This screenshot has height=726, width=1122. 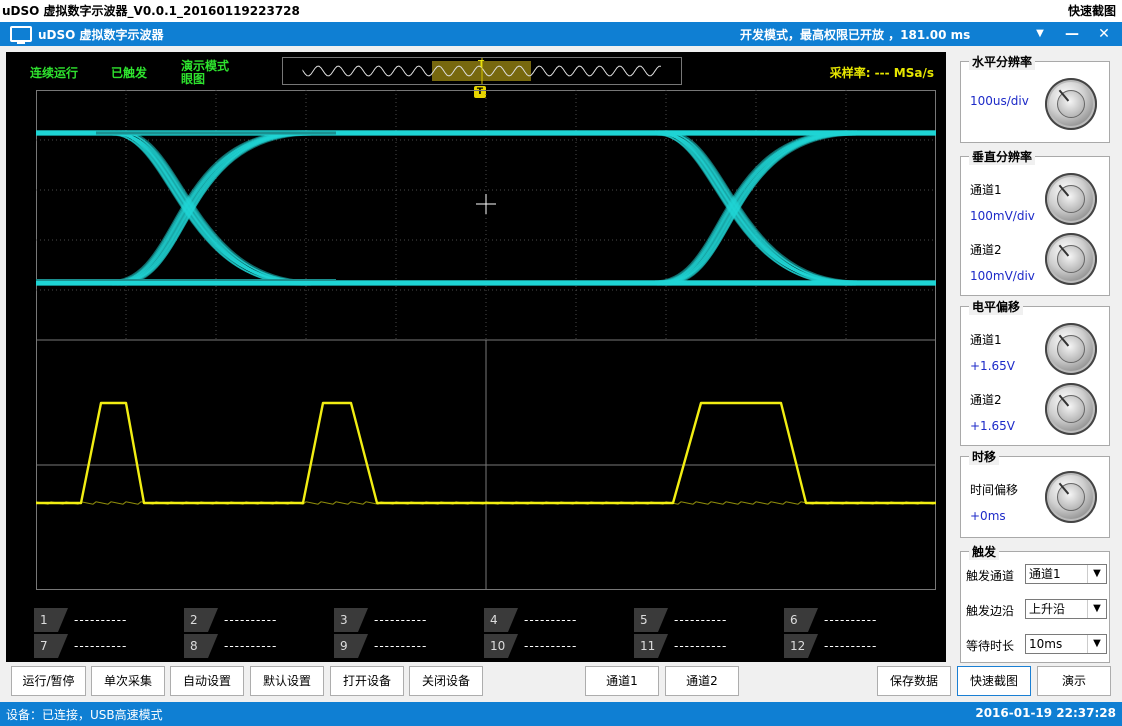 What do you see at coordinates (1071, 199) in the screenshot?
I see `vertical-ch1-knob` at bounding box center [1071, 199].